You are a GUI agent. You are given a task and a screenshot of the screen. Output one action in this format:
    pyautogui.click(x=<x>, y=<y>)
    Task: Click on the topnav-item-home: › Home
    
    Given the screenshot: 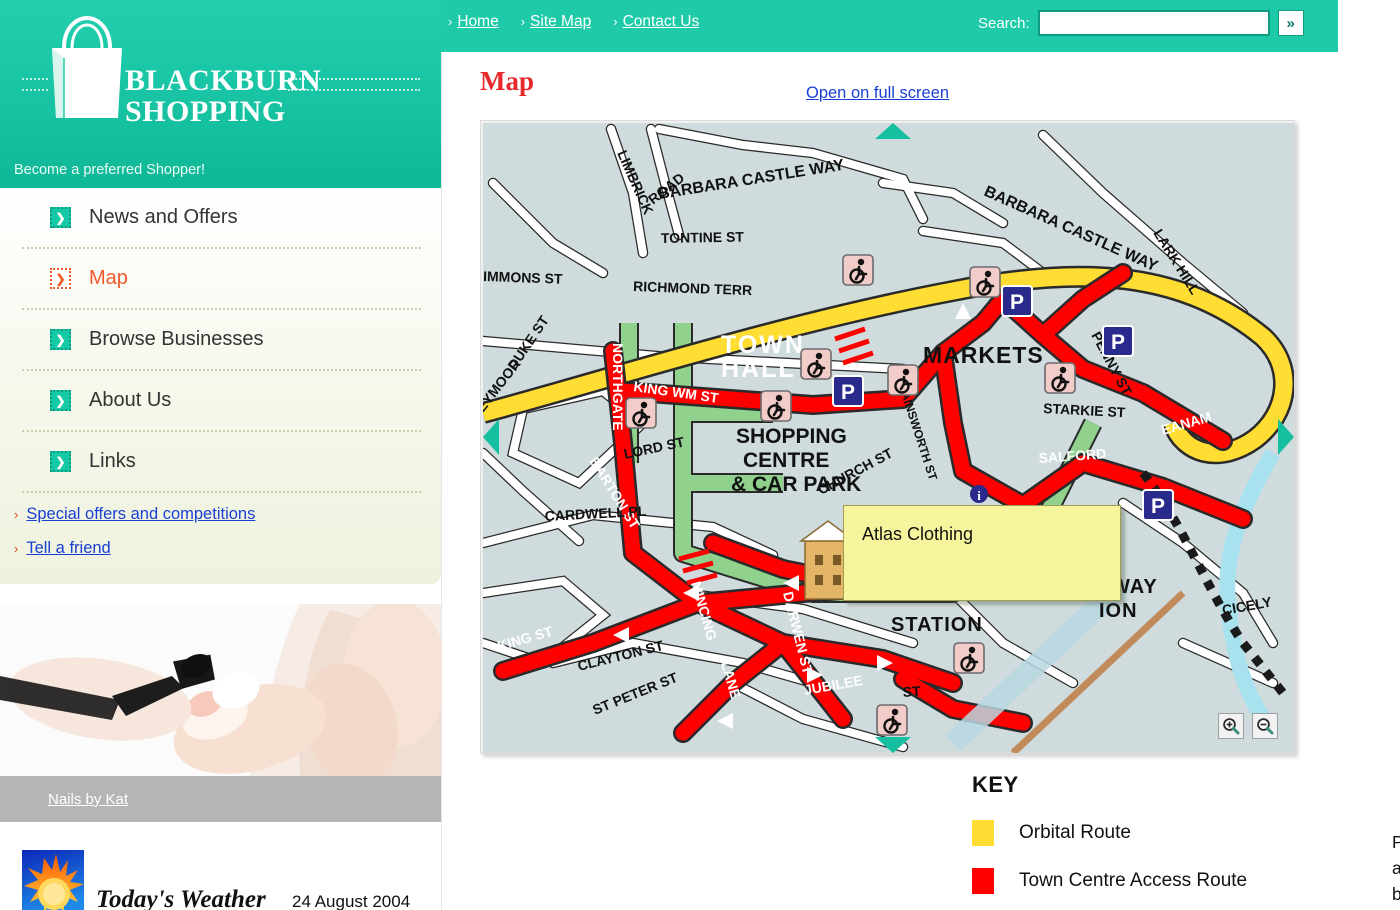 What is the action you would take?
    pyautogui.click(x=473, y=22)
    